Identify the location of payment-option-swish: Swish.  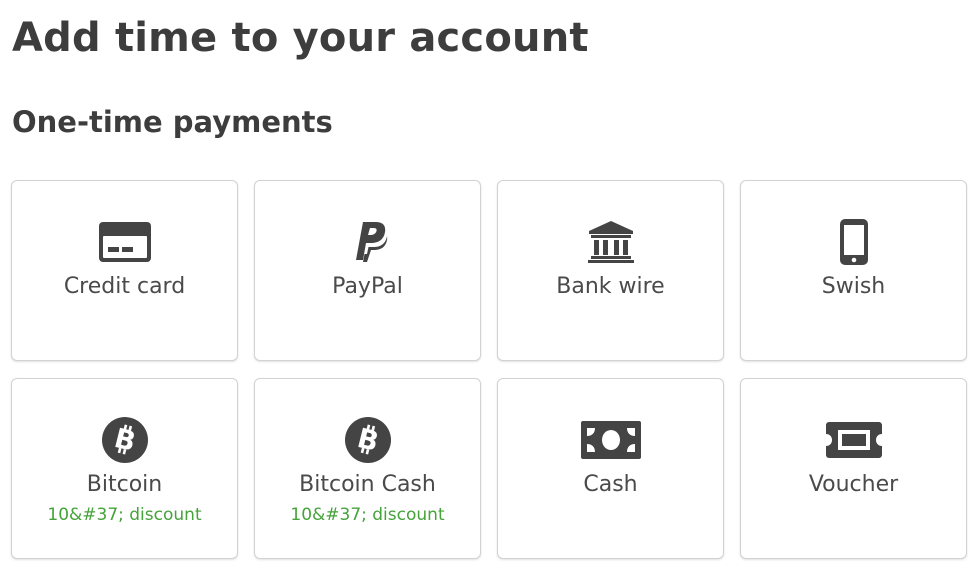
(853, 270).